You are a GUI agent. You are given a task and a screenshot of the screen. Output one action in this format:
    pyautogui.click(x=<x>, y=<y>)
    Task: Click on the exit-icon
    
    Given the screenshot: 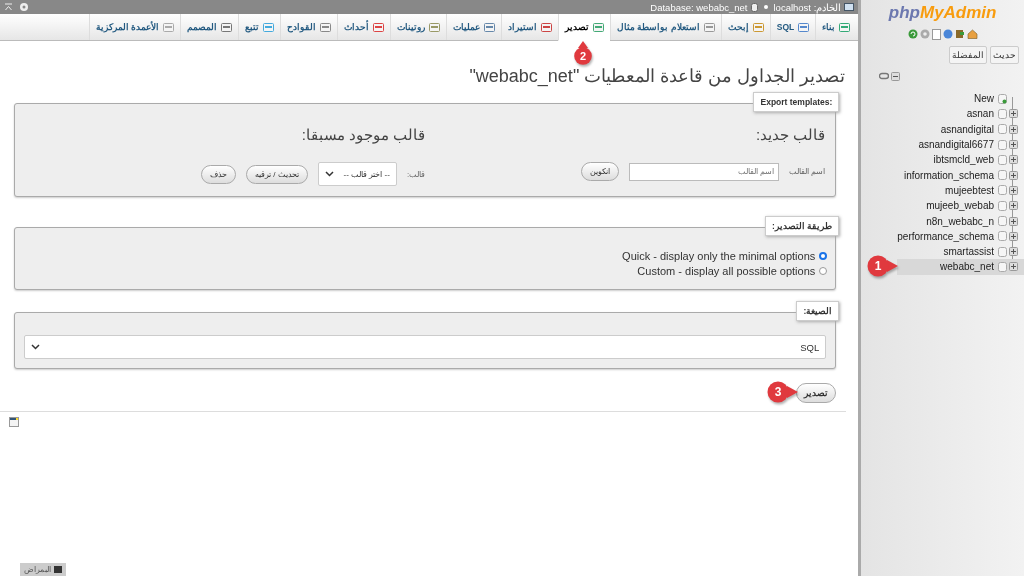 What is the action you would take?
    pyautogui.click(x=959, y=34)
    